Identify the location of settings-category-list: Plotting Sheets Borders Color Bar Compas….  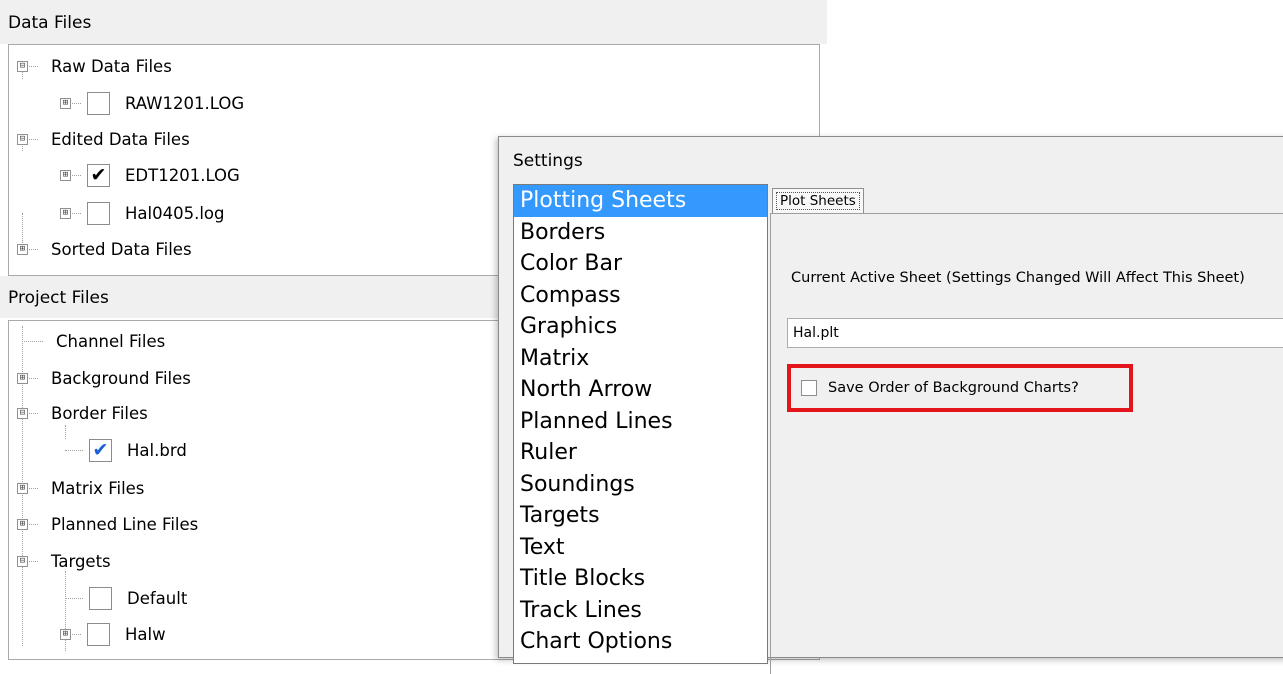
(640, 424).